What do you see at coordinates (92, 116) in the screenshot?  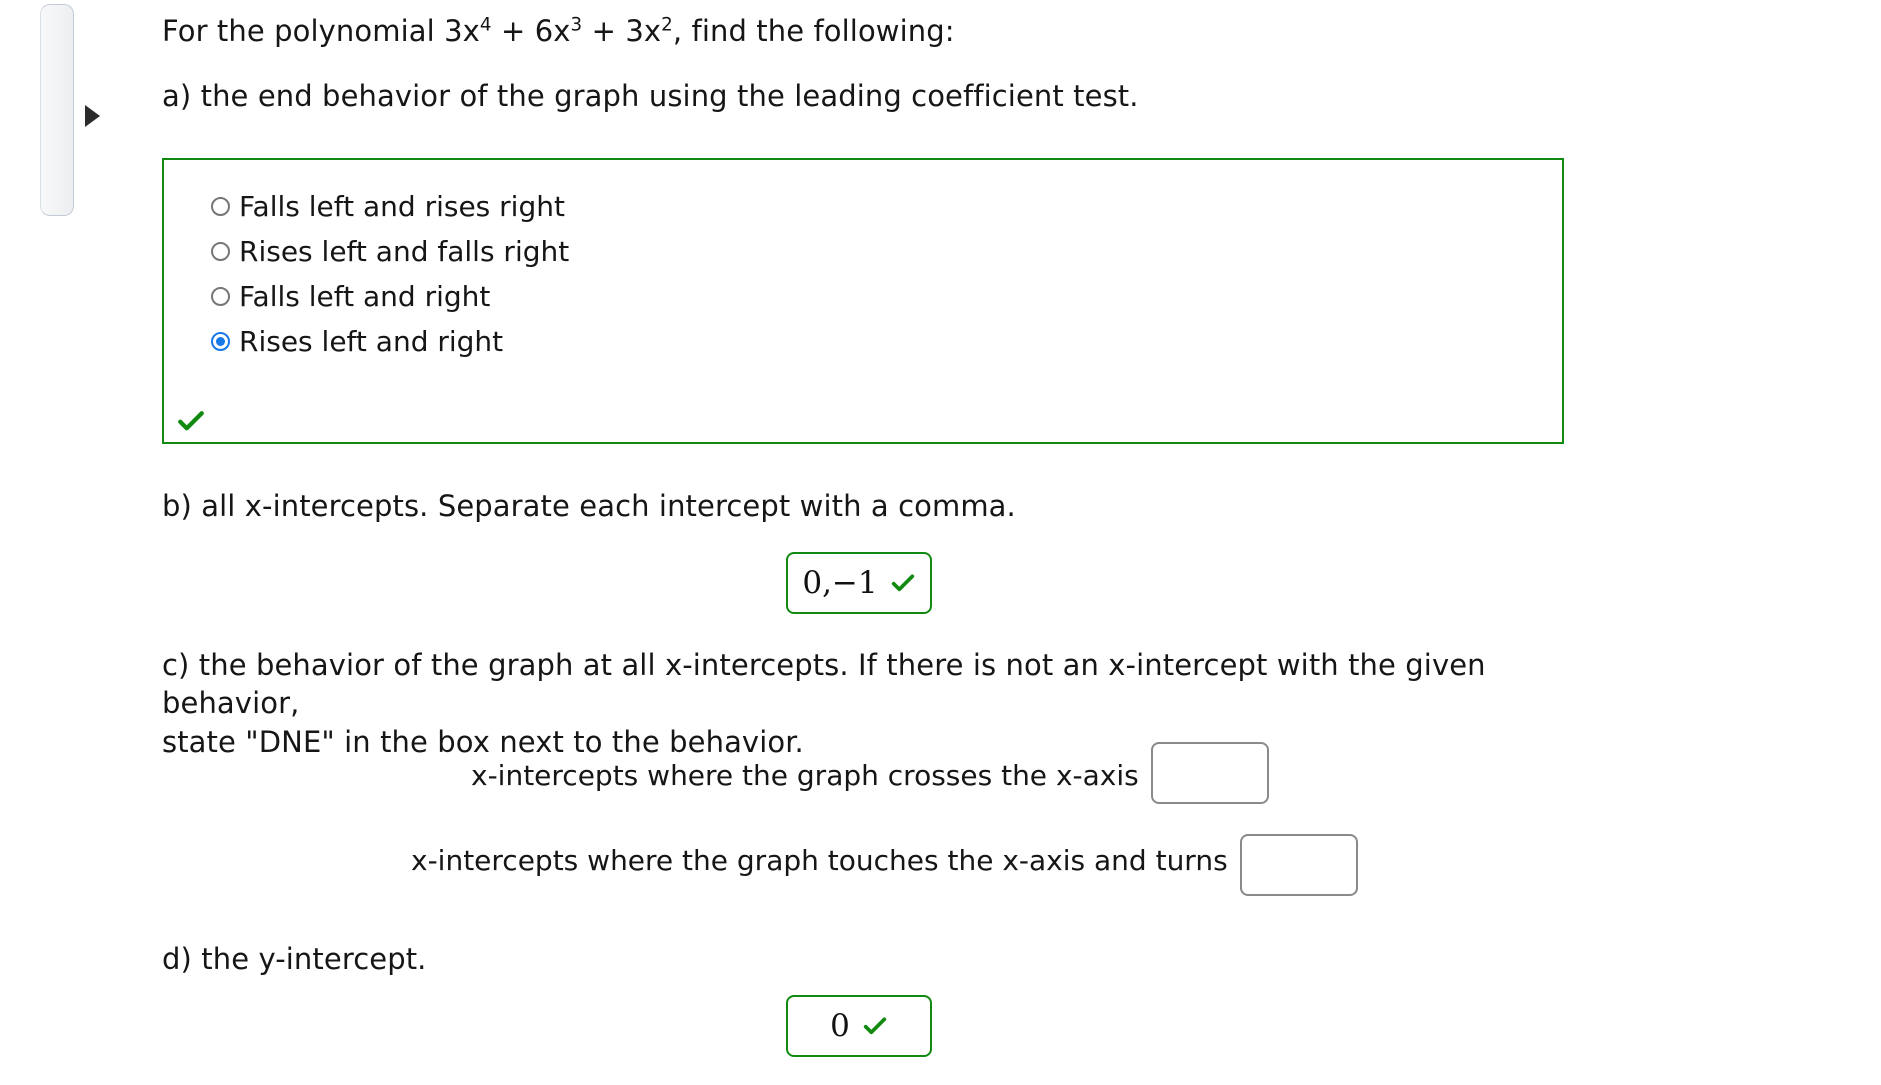 I see `triangle-right-icon` at bounding box center [92, 116].